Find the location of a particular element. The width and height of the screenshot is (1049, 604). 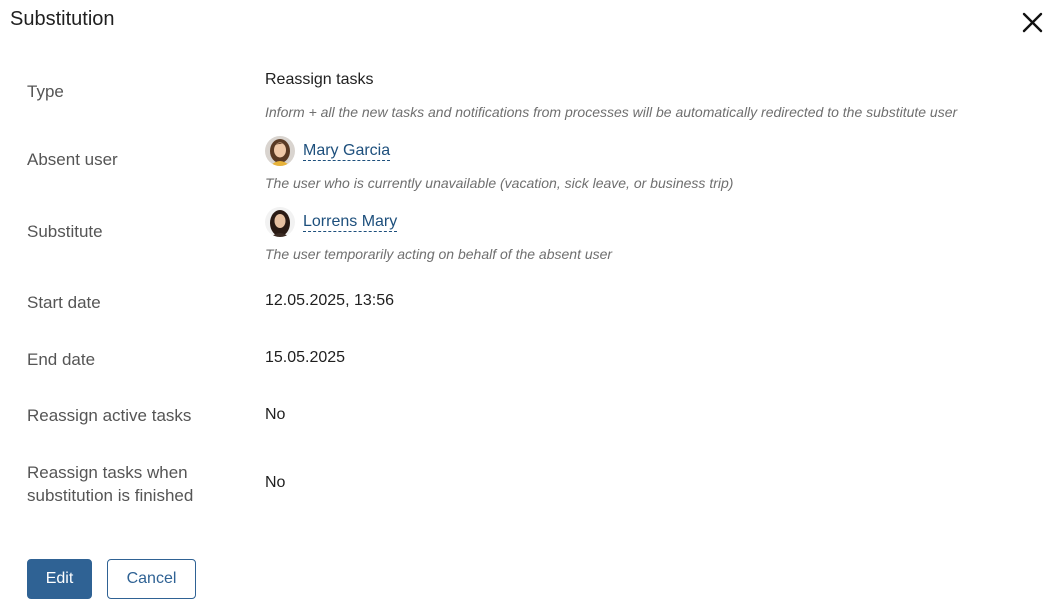

reassign-finished-label-line1: Reassign tasks when is located at coordinates (107, 472).